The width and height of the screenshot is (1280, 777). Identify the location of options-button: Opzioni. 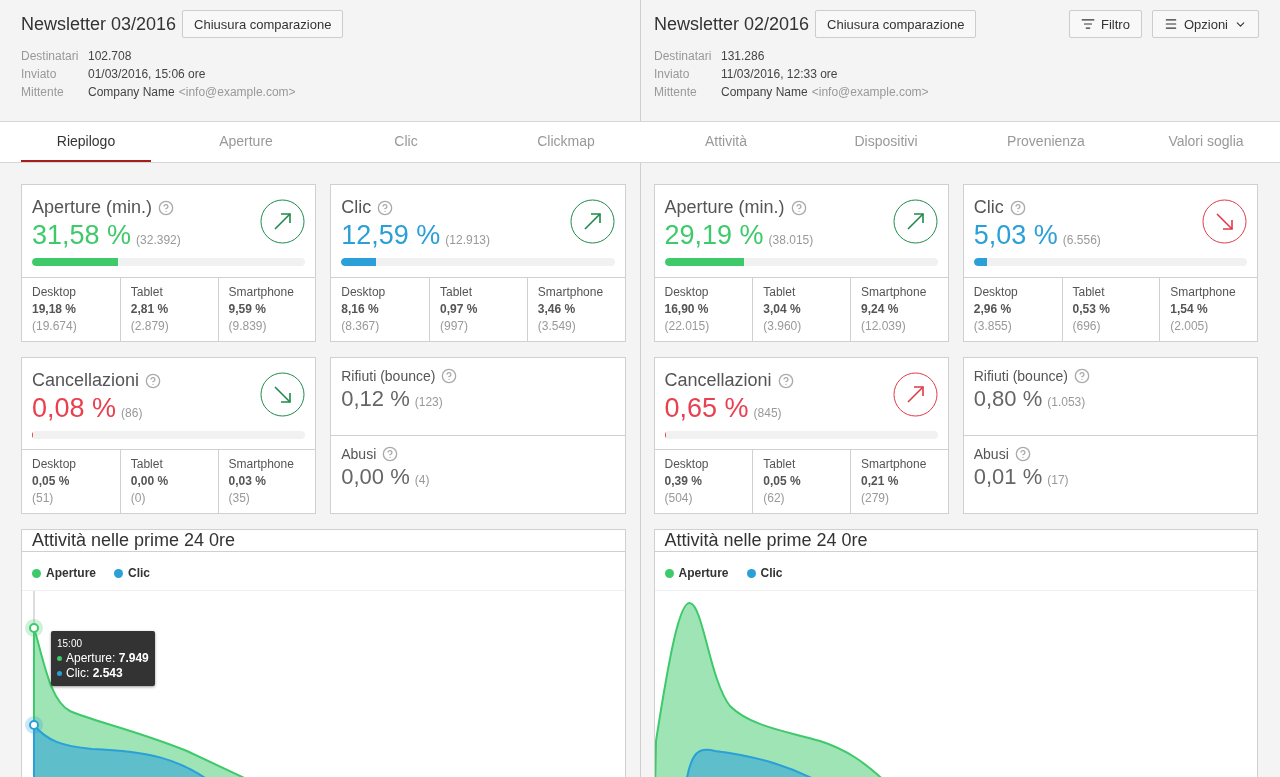
(1205, 24).